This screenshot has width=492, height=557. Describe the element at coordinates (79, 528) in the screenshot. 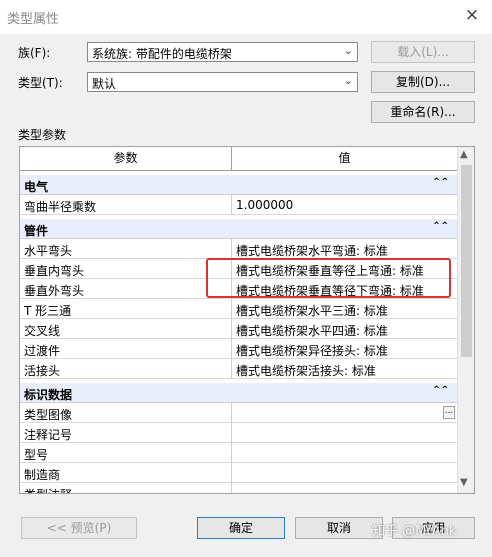

I see `preview-button: << 预览(P)` at that location.